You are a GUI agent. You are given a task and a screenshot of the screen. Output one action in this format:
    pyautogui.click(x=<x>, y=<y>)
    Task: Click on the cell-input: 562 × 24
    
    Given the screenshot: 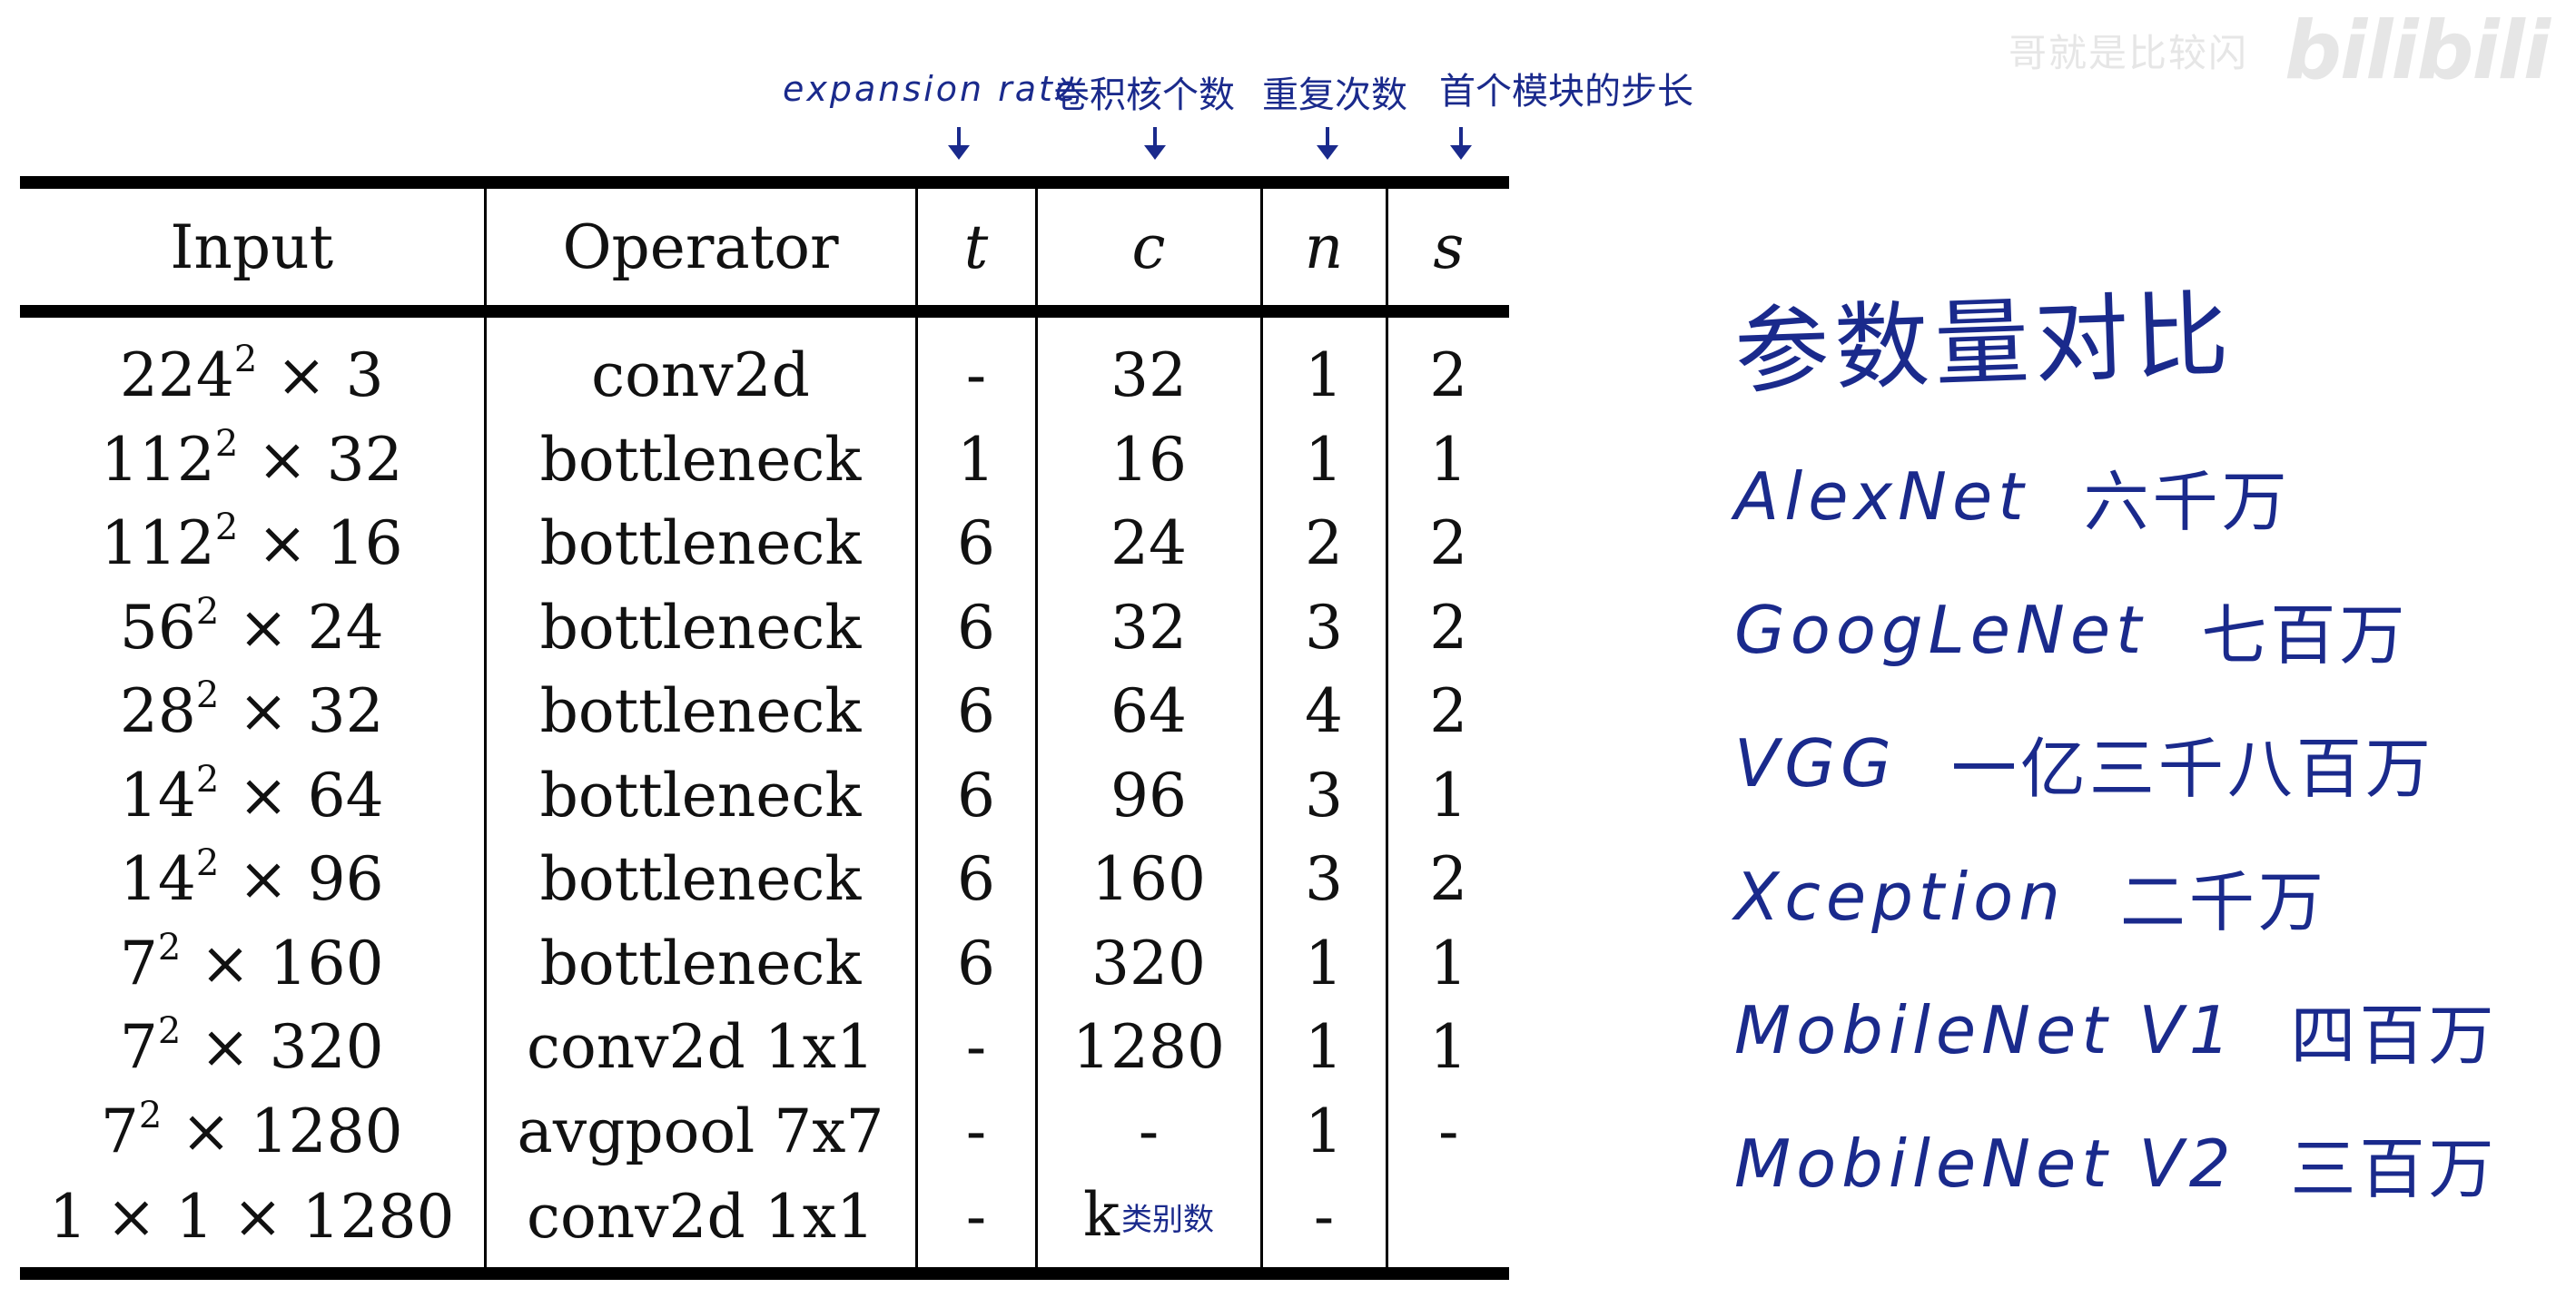 What is the action you would take?
    pyautogui.click(x=251, y=626)
    